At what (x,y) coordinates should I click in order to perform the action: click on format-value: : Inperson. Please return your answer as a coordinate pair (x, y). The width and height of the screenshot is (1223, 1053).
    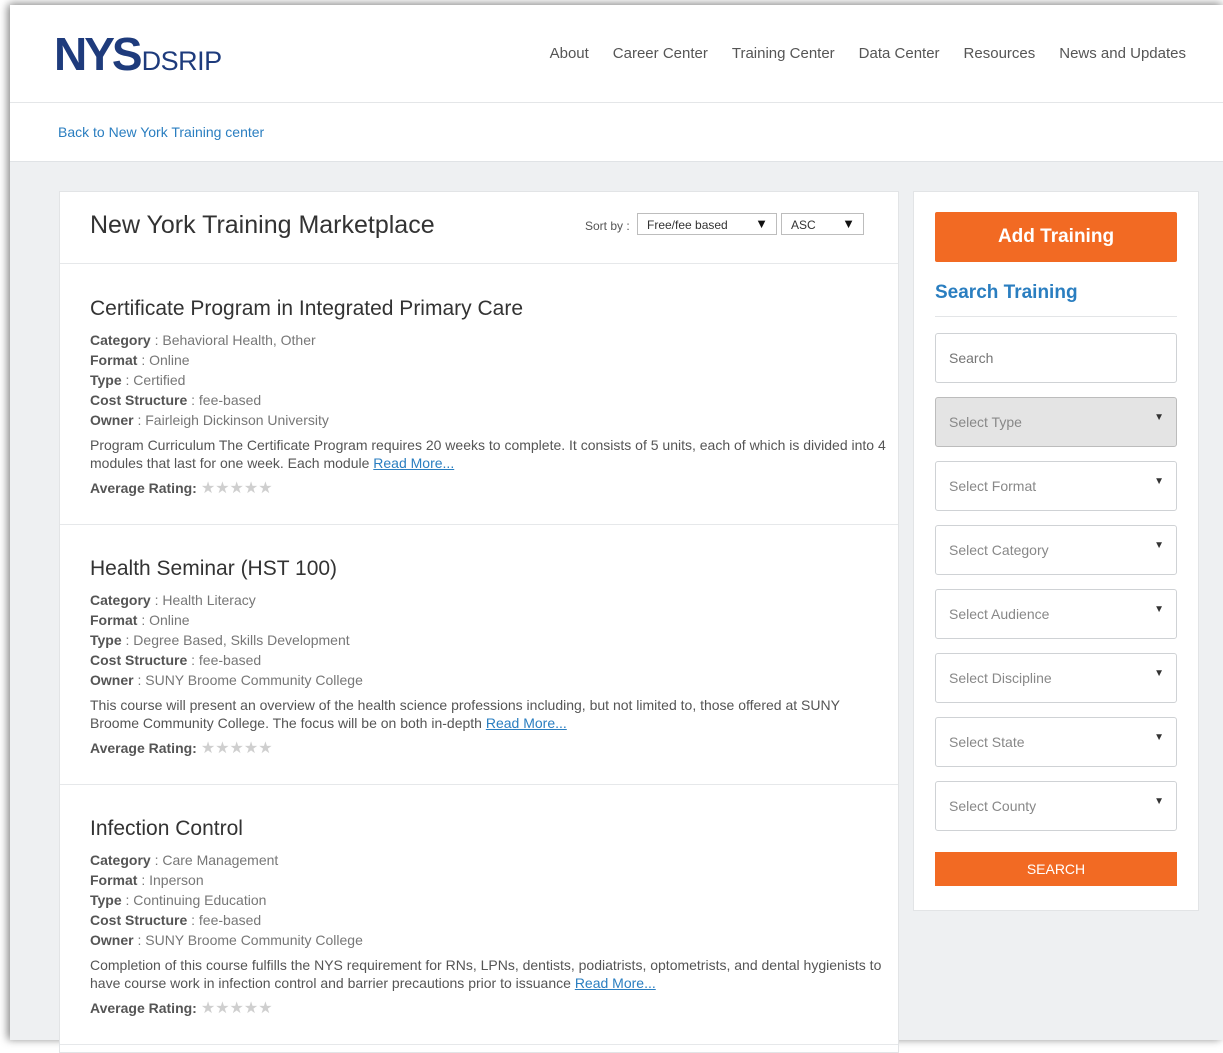
    Looking at the image, I should click on (170, 880).